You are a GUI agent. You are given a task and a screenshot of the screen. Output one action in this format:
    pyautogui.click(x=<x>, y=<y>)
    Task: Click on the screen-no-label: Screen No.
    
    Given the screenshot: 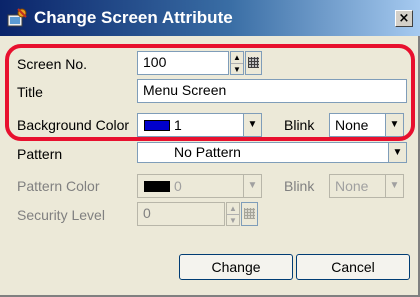 What is the action you would take?
    pyautogui.click(x=52, y=64)
    